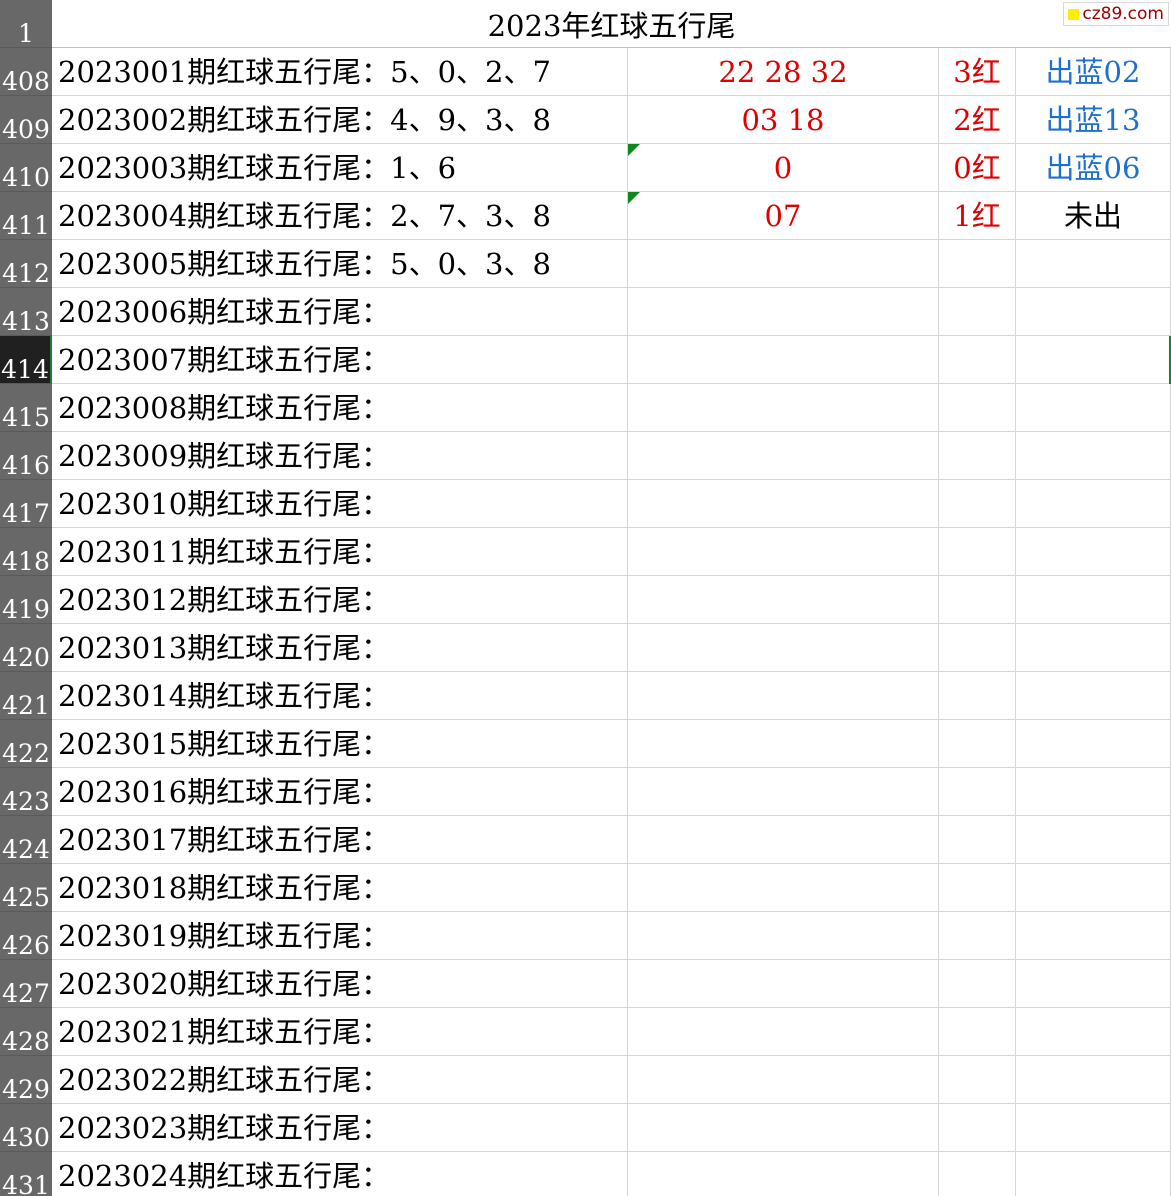 Image resolution: width=1171 pixels, height=1196 pixels. I want to click on blue-result-cell: 出蓝06, so click(1093, 168).